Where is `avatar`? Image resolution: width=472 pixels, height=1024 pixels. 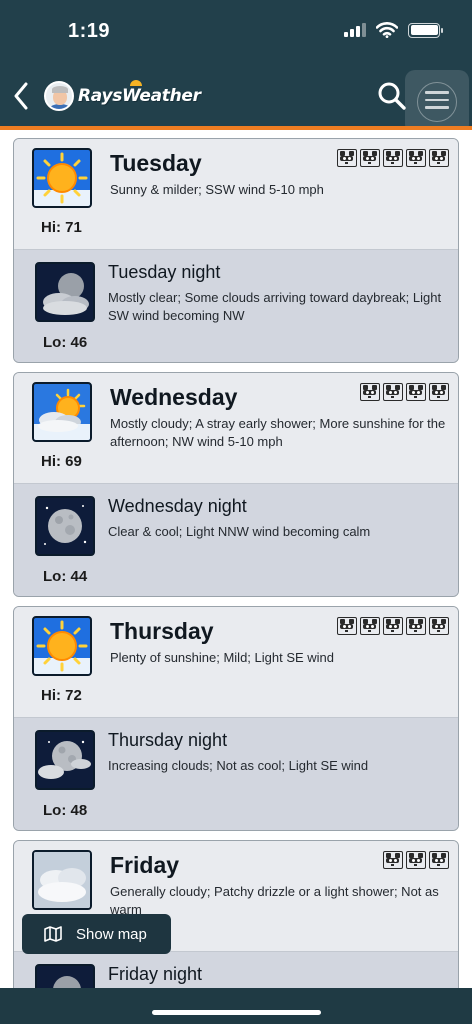 avatar is located at coordinates (59, 96).